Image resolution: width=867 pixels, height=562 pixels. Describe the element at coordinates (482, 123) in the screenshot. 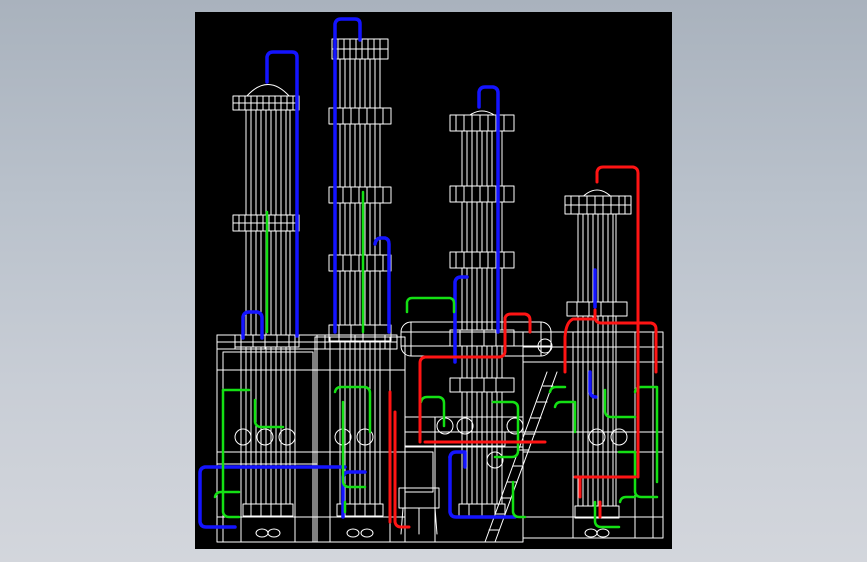

I see `column-3-platform-top` at that location.